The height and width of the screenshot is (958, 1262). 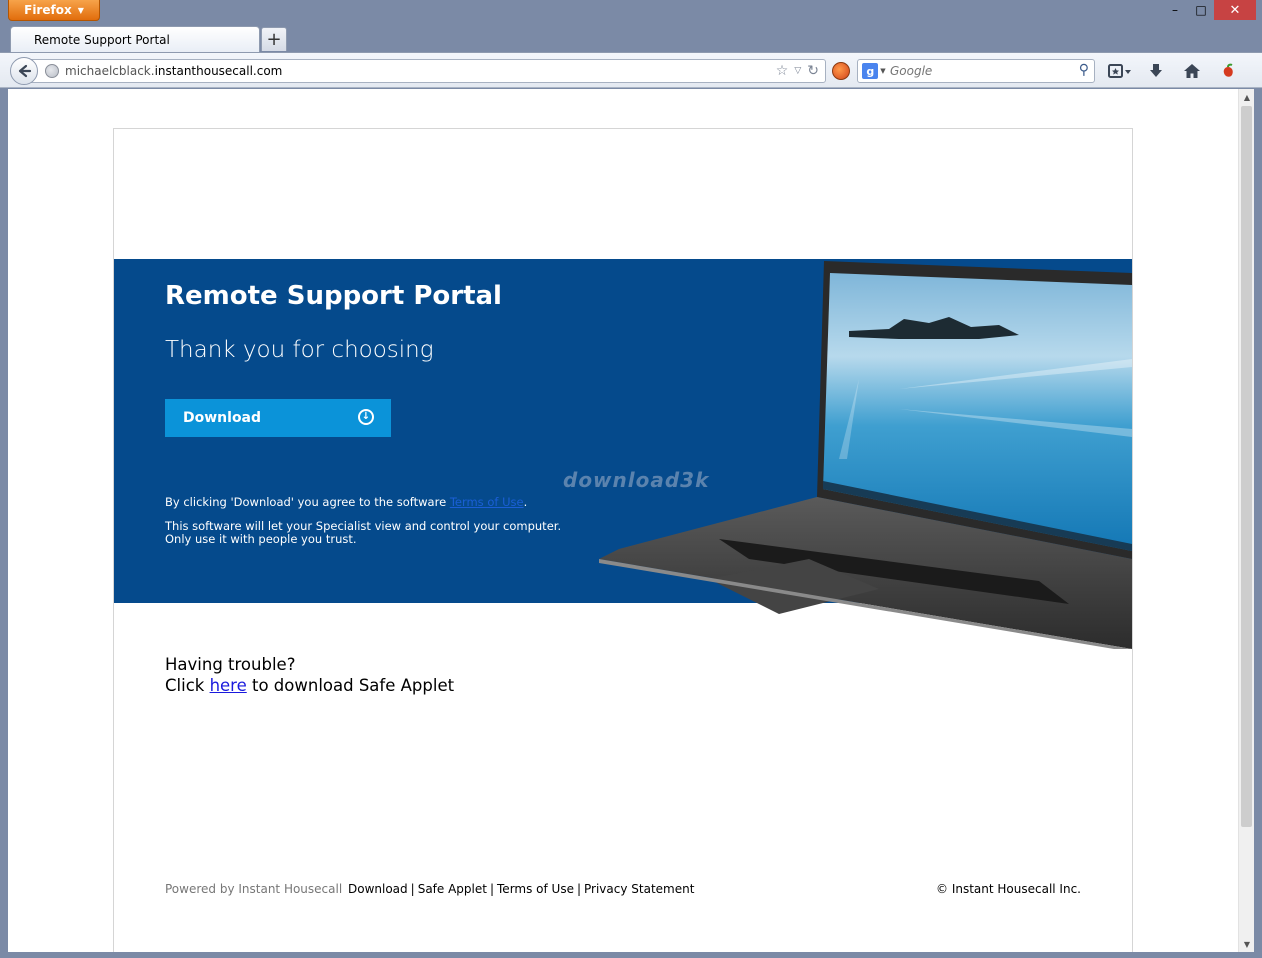 I want to click on download-button-label: Download, so click(x=222, y=418).